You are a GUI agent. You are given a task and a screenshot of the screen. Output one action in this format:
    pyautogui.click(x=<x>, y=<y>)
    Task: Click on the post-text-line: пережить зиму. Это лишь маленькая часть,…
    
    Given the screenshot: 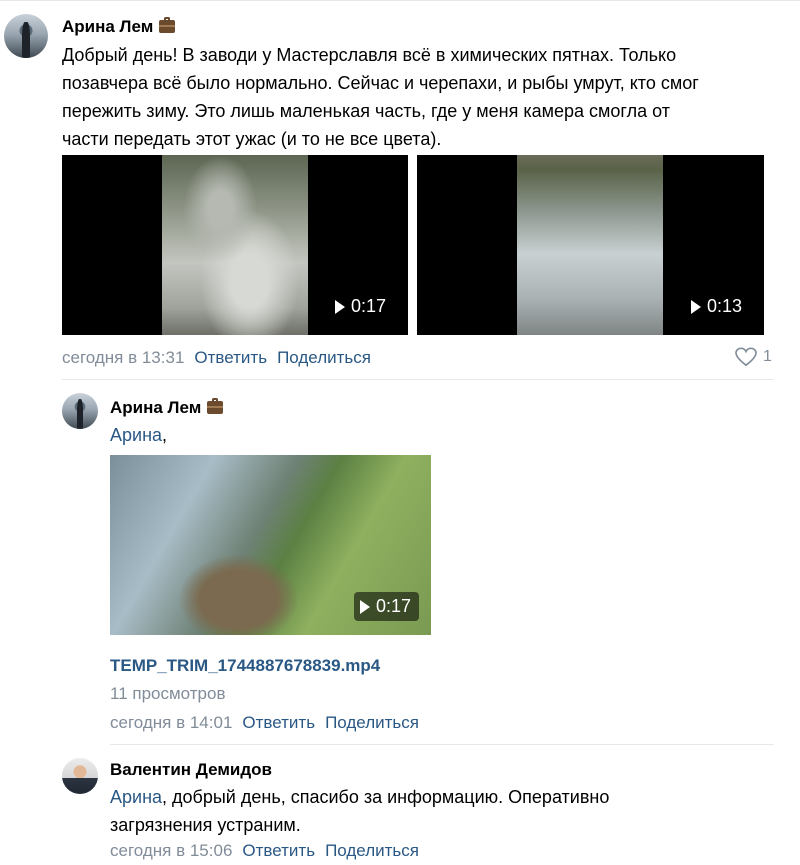 What is the action you would take?
    pyautogui.click(x=366, y=111)
    